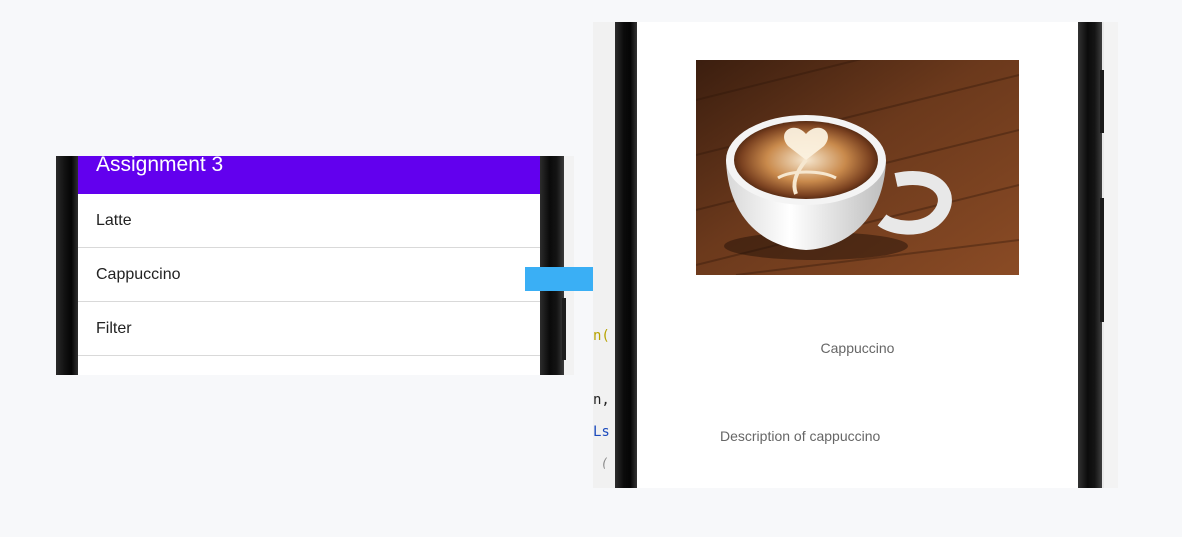 The height and width of the screenshot is (537, 1182). I want to click on emulator-frame-edge, so click(1111, 255).